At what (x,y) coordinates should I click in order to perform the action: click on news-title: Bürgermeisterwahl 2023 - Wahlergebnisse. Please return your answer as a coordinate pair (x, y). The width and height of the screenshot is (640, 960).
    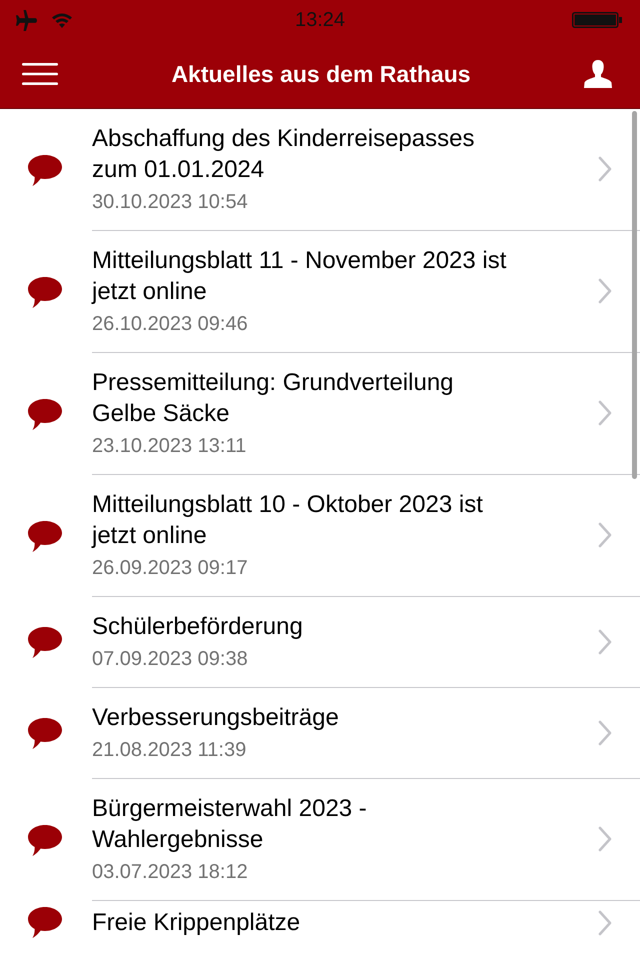
    Looking at the image, I should click on (230, 824).